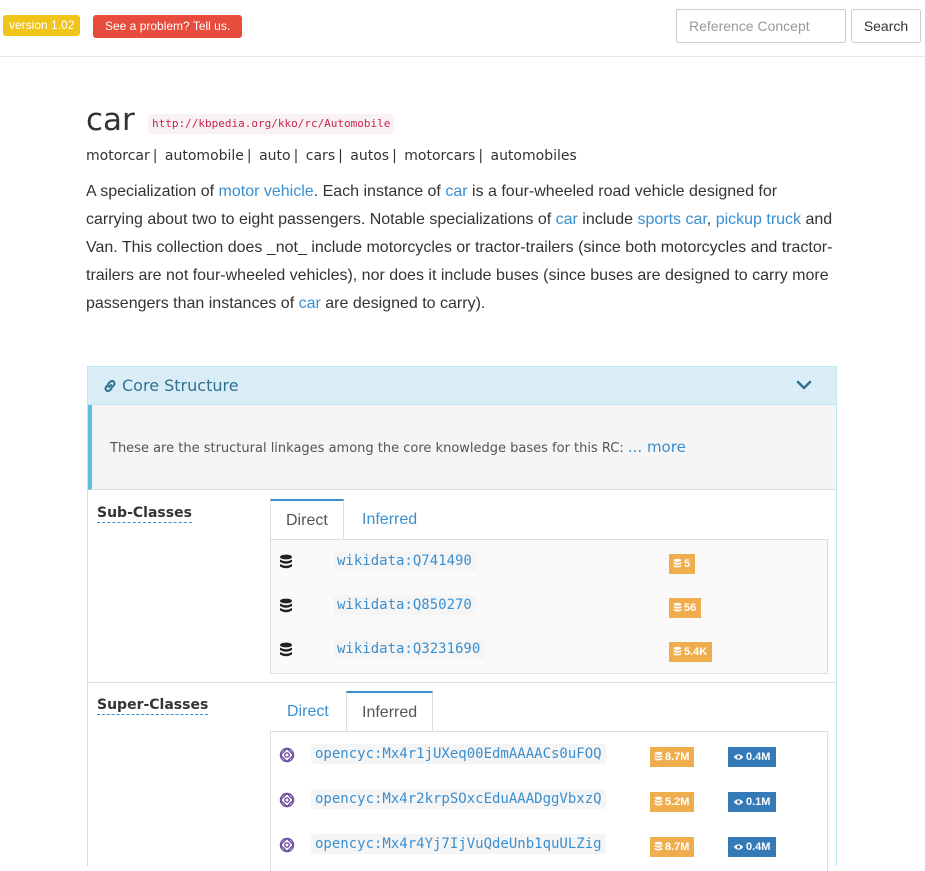 The height and width of the screenshot is (871, 925). Describe the element at coordinates (379, 191) in the screenshot. I see `definition-text: . Each instance of` at that location.